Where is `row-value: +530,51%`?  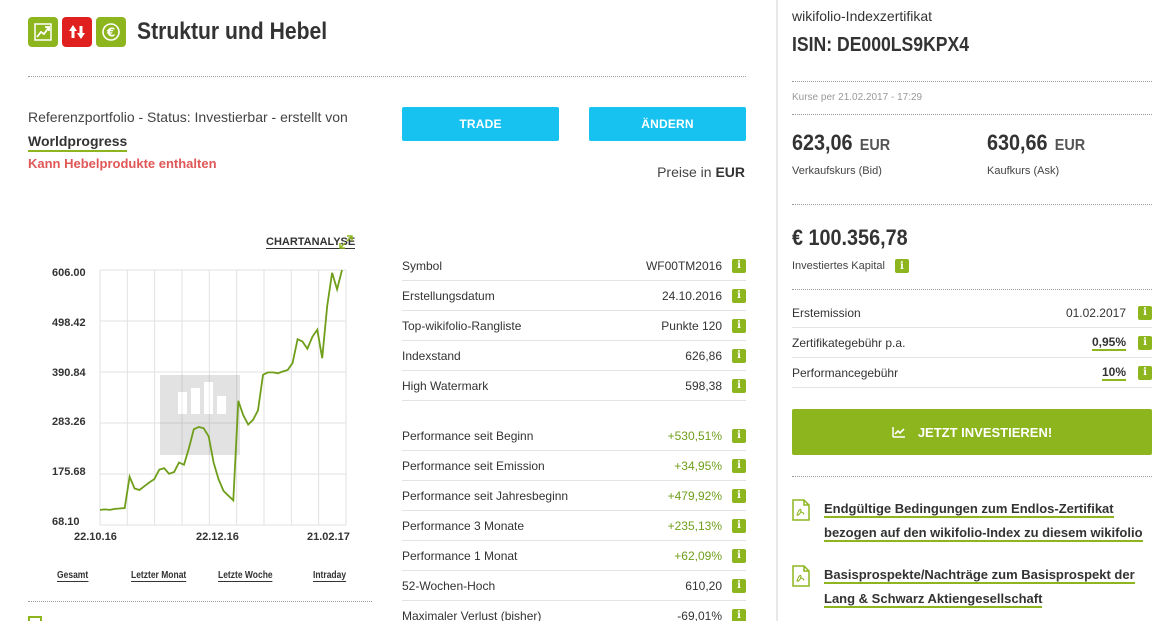
row-value: +530,51% is located at coordinates (694, 435).